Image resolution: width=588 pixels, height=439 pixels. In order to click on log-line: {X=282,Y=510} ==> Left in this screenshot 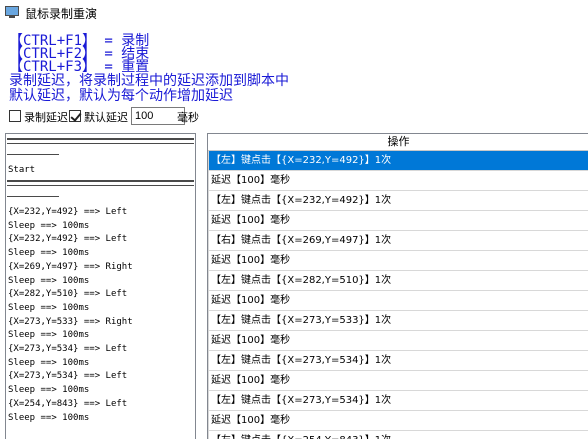, I will do `click(68, 294)`.